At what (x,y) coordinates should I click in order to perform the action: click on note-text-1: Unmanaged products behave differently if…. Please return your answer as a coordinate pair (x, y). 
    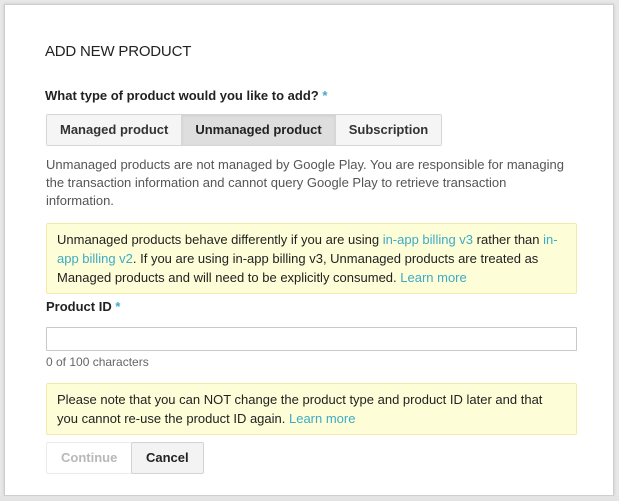
    Looking at the image, I should click on (220, 239).